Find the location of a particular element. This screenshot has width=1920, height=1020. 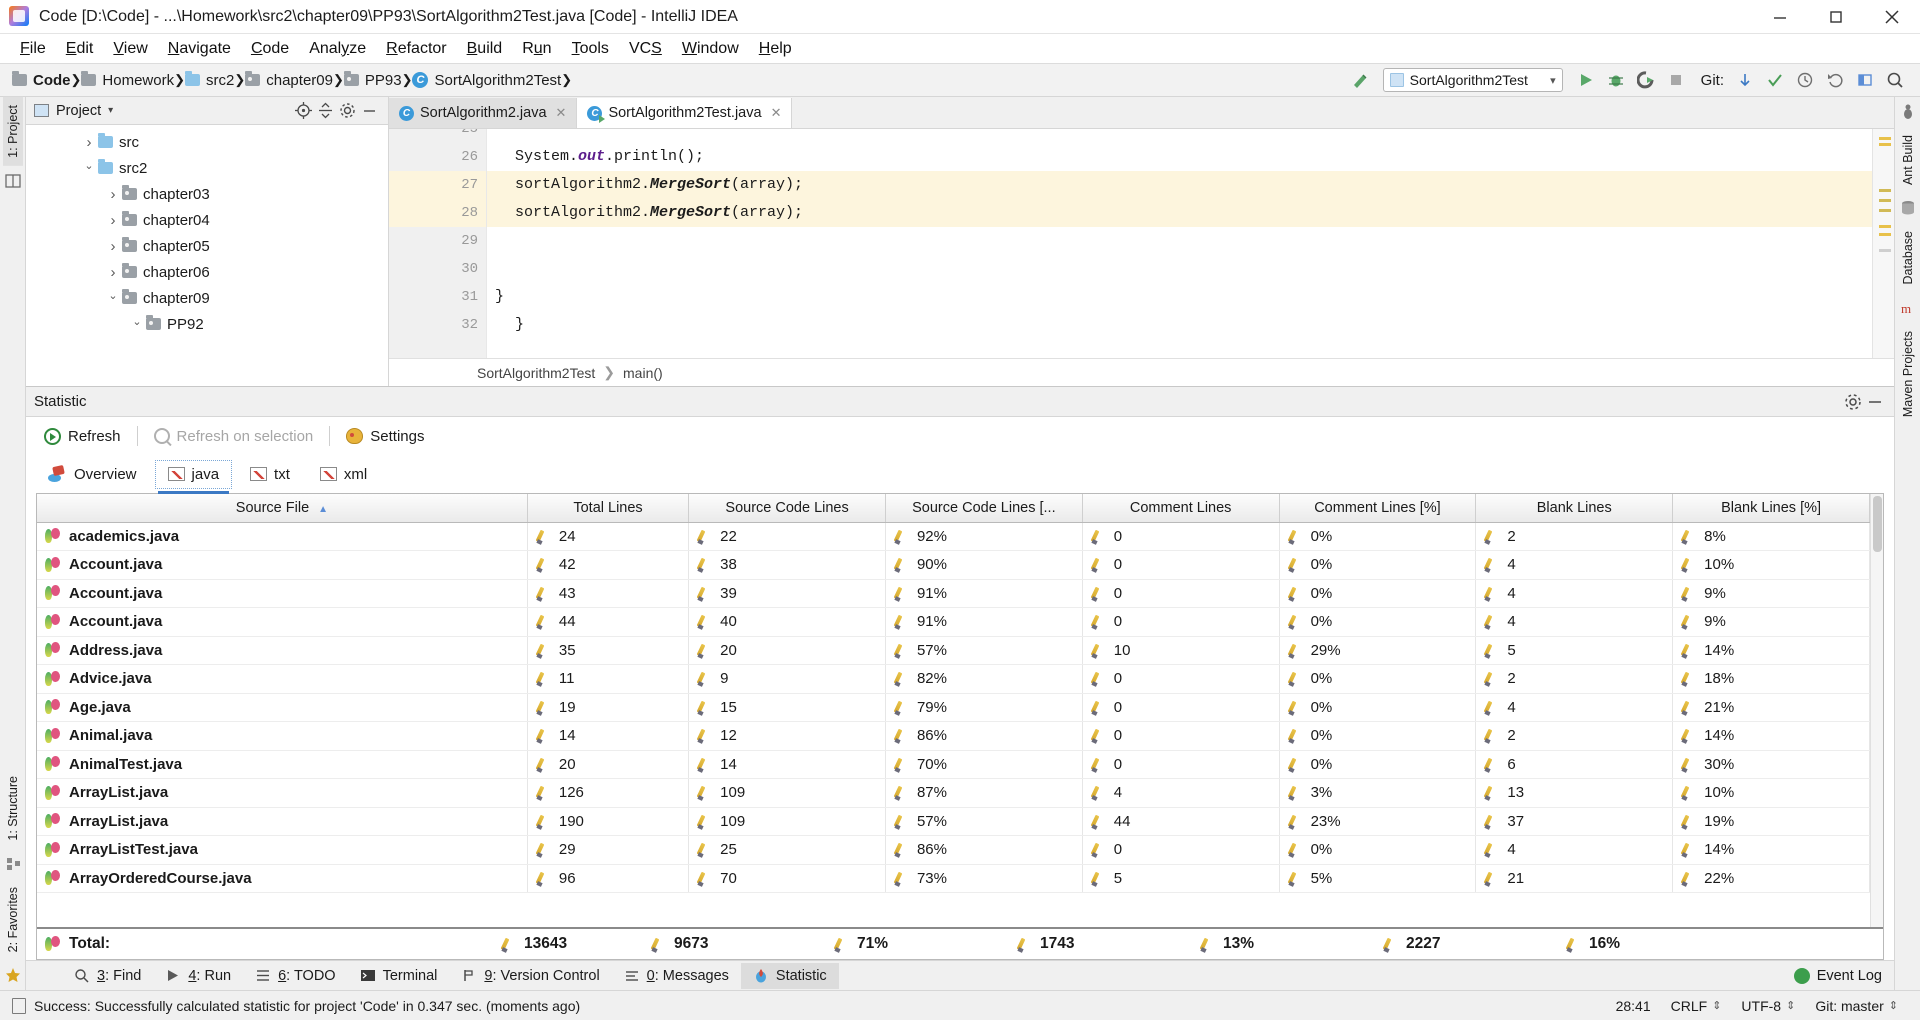

column-header-comment-lines: Comment Lines is located at coordinates (1181, 508).